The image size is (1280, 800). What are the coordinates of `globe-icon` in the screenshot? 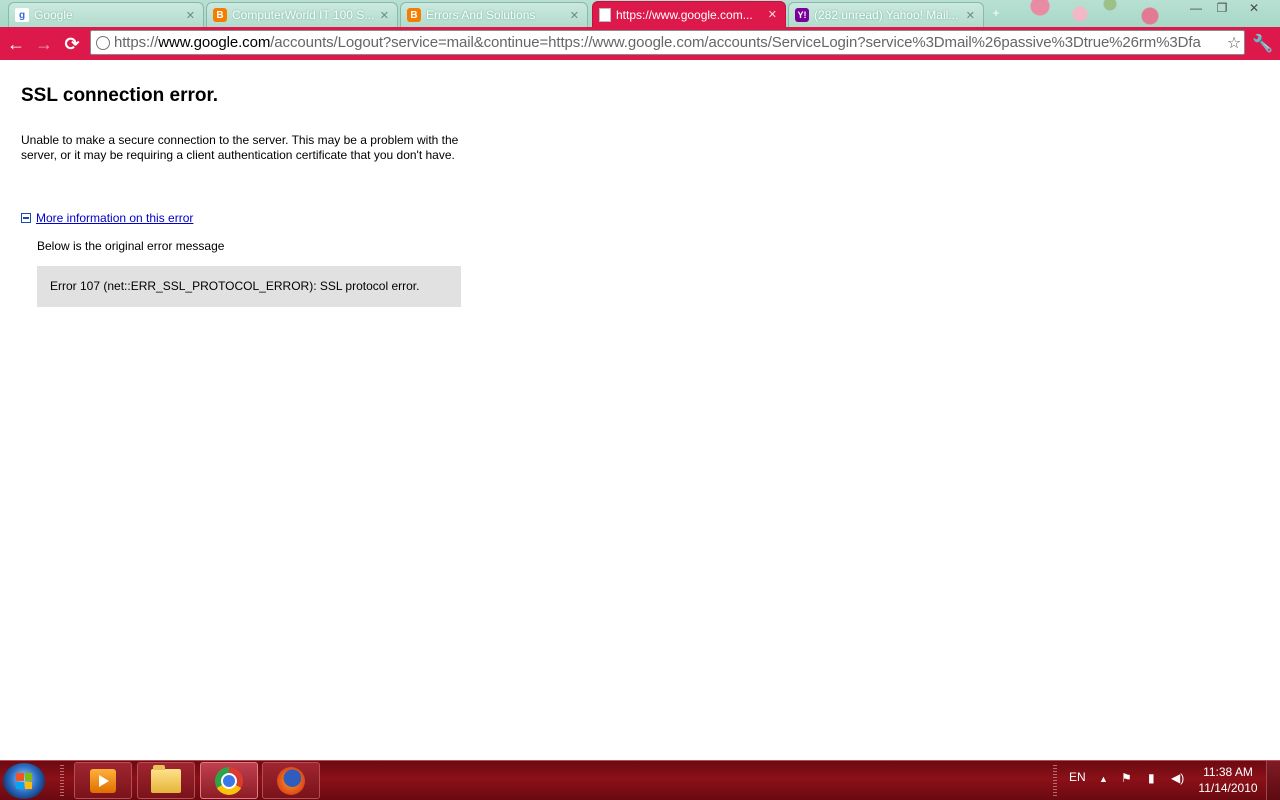 It's located at (103, 42).